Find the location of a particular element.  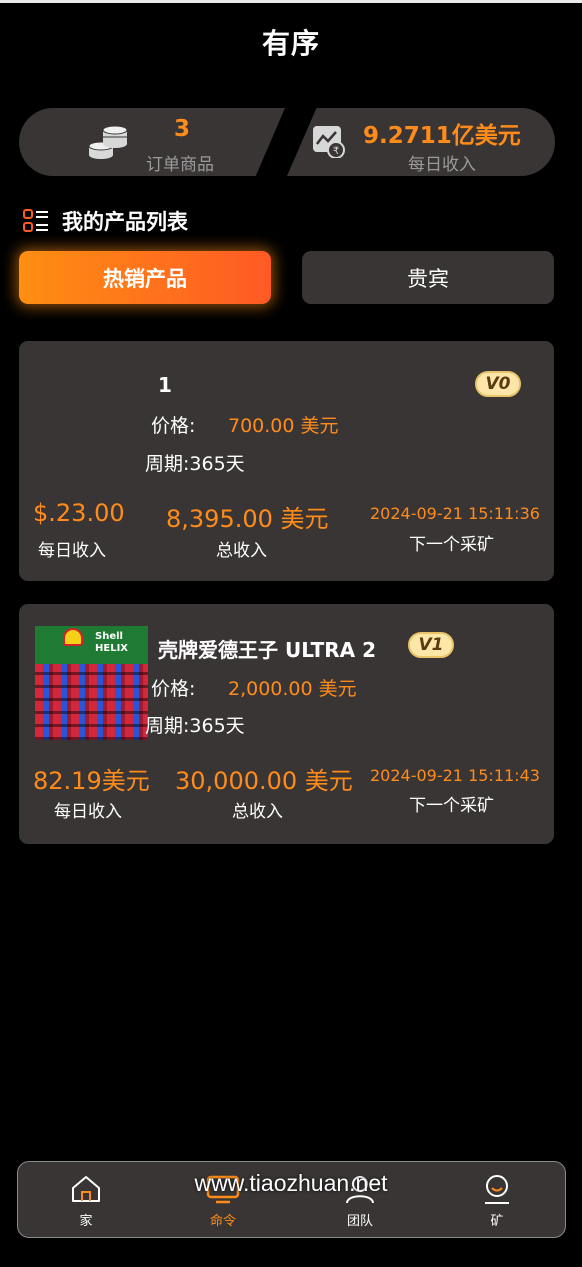

product-image: Shell HELIX is located at coordinates (91, 683).